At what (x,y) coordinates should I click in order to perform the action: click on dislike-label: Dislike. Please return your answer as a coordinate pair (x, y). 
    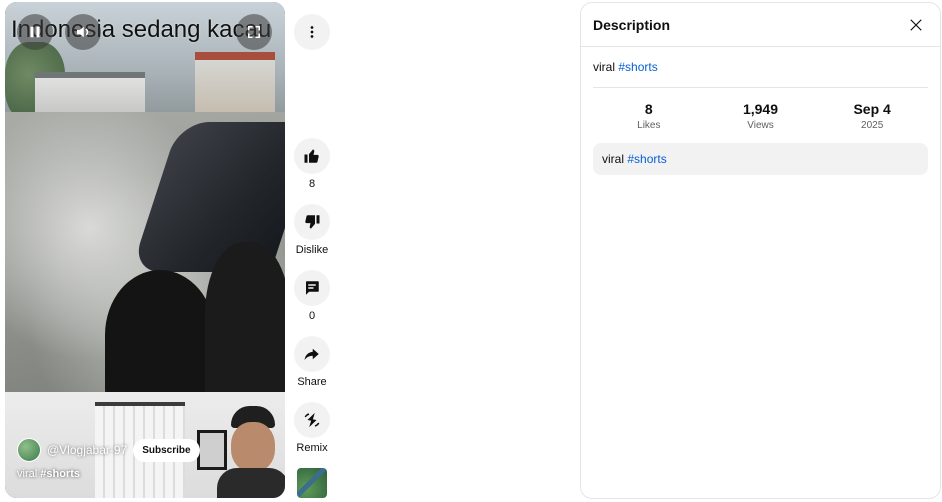
    Looking at the image, I should click on (312, 250).